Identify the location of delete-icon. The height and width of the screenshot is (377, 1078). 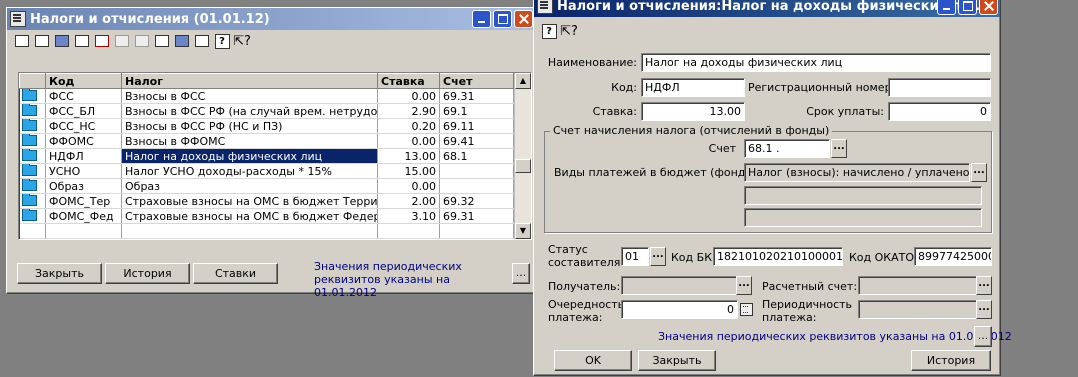
(102, 41).